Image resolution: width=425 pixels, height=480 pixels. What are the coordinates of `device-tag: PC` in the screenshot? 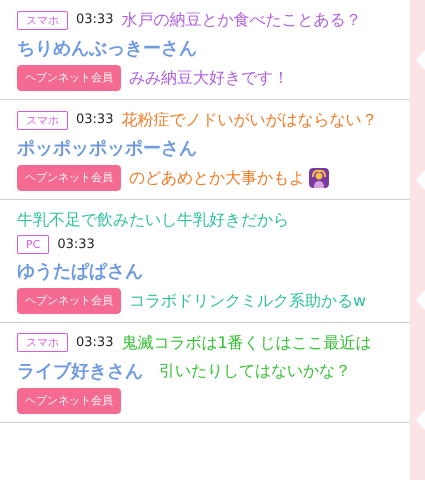 It's located at (33, 244).